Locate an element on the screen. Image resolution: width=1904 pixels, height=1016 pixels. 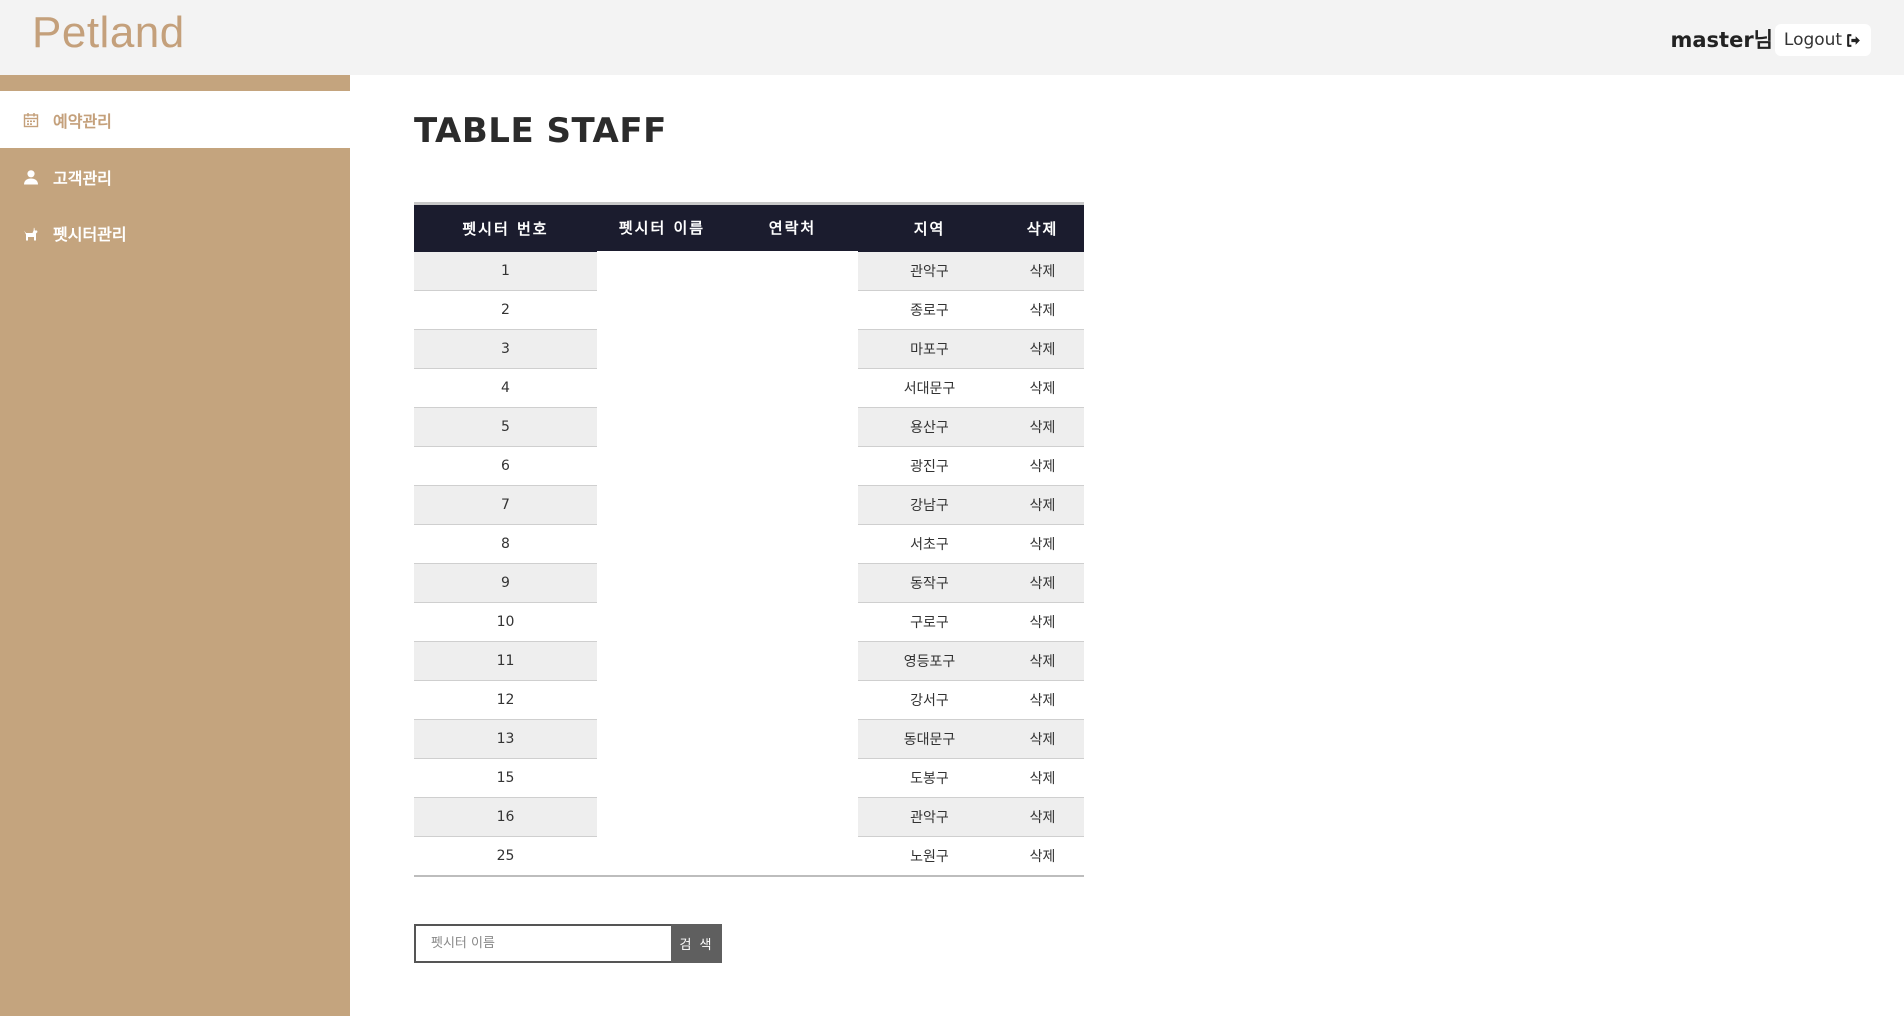
table-row: 4 서대문구 삭제 is located at coordinates (749, 388).